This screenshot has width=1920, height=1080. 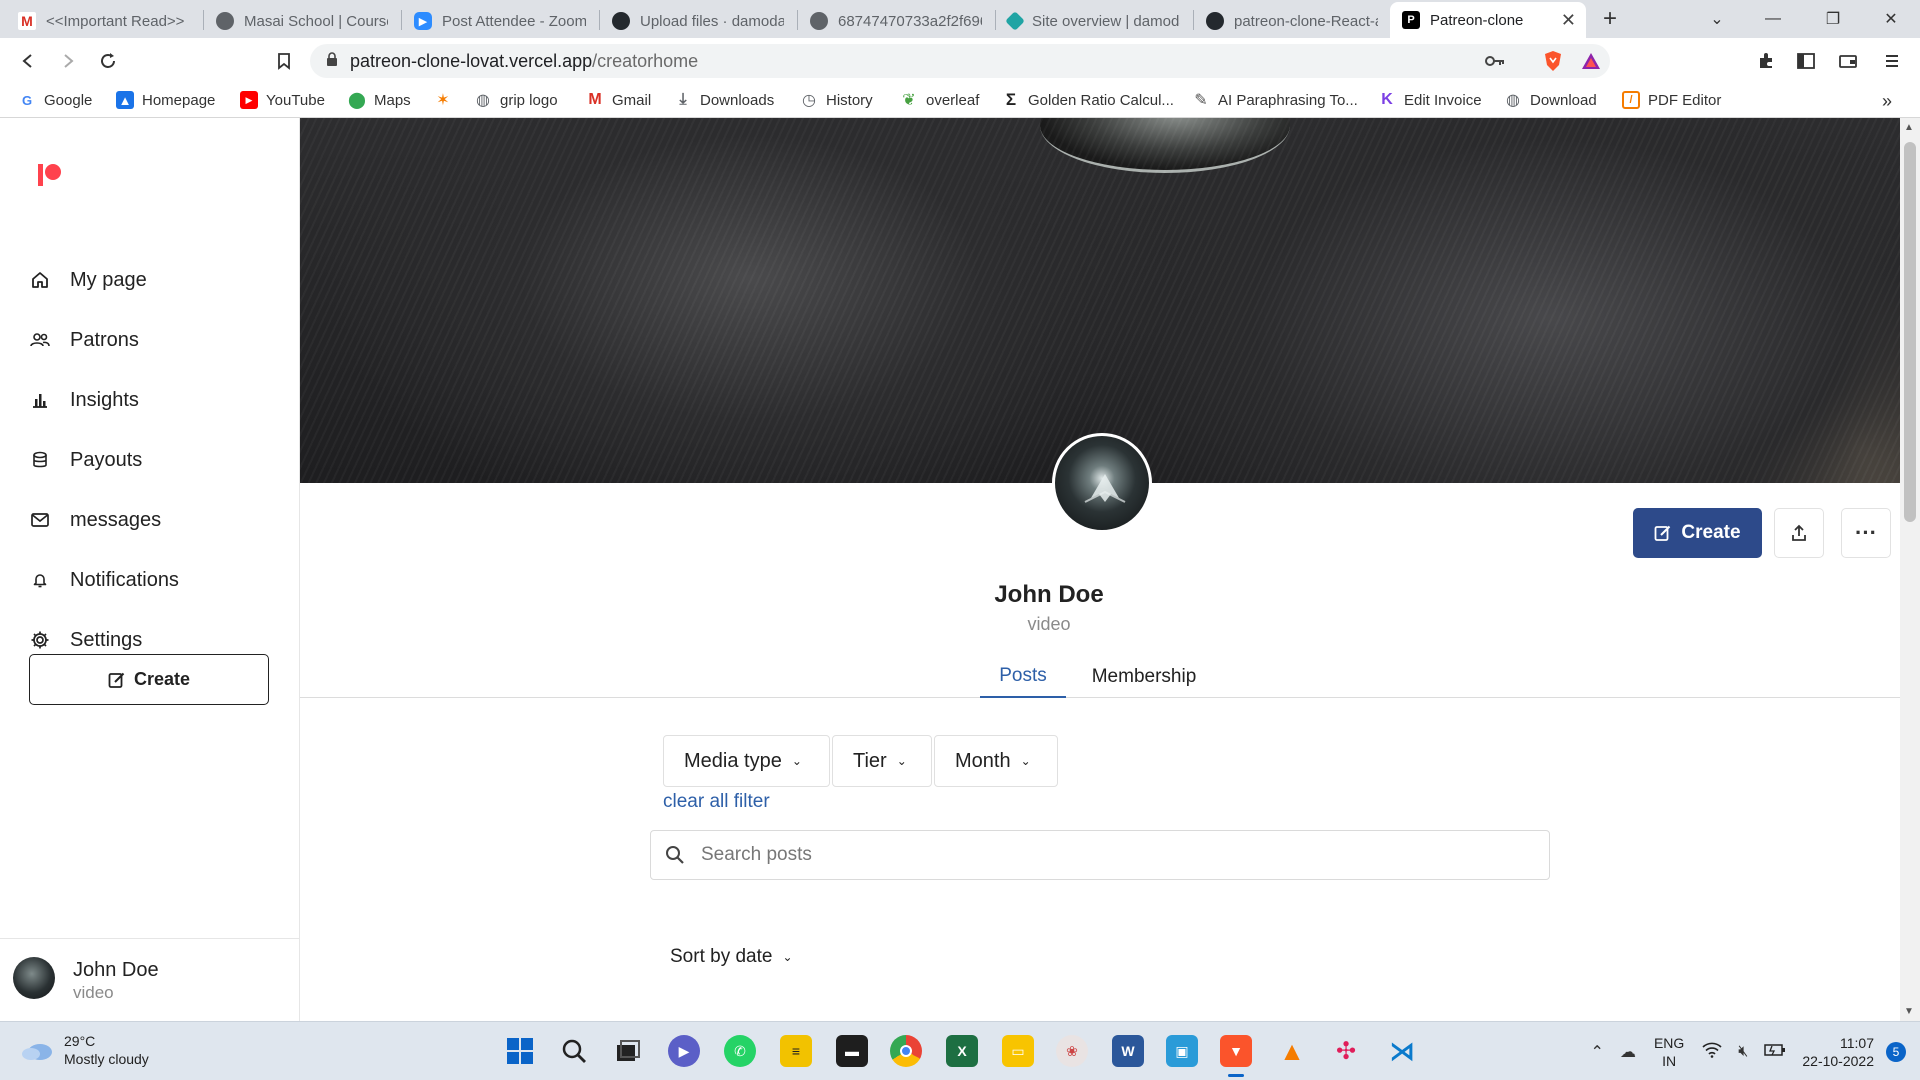 I want to click on brave-browser-icon: ▼, so click(x=1236, y=1056).